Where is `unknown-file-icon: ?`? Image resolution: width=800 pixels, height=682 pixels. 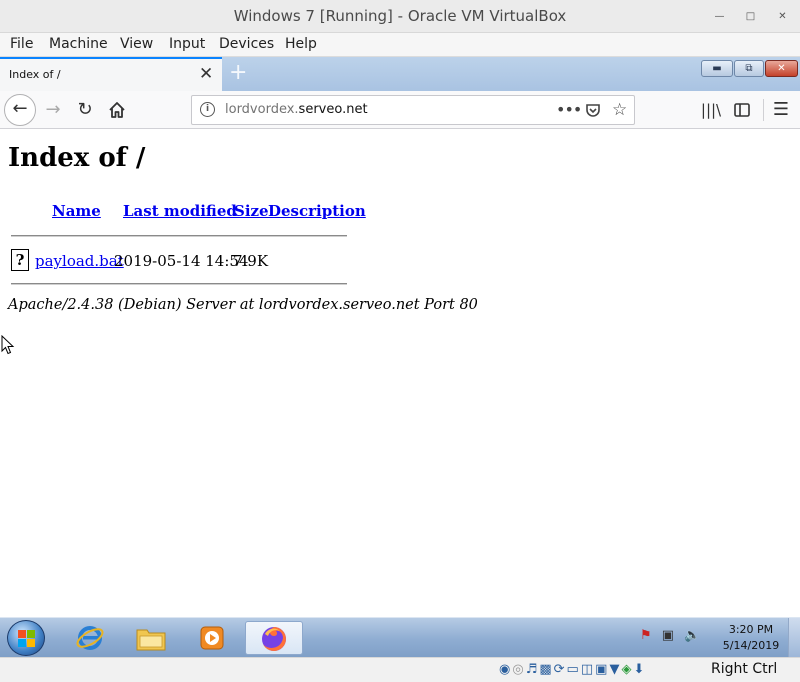 unknown-file-icon: ? is located at coordinates (20, 260).